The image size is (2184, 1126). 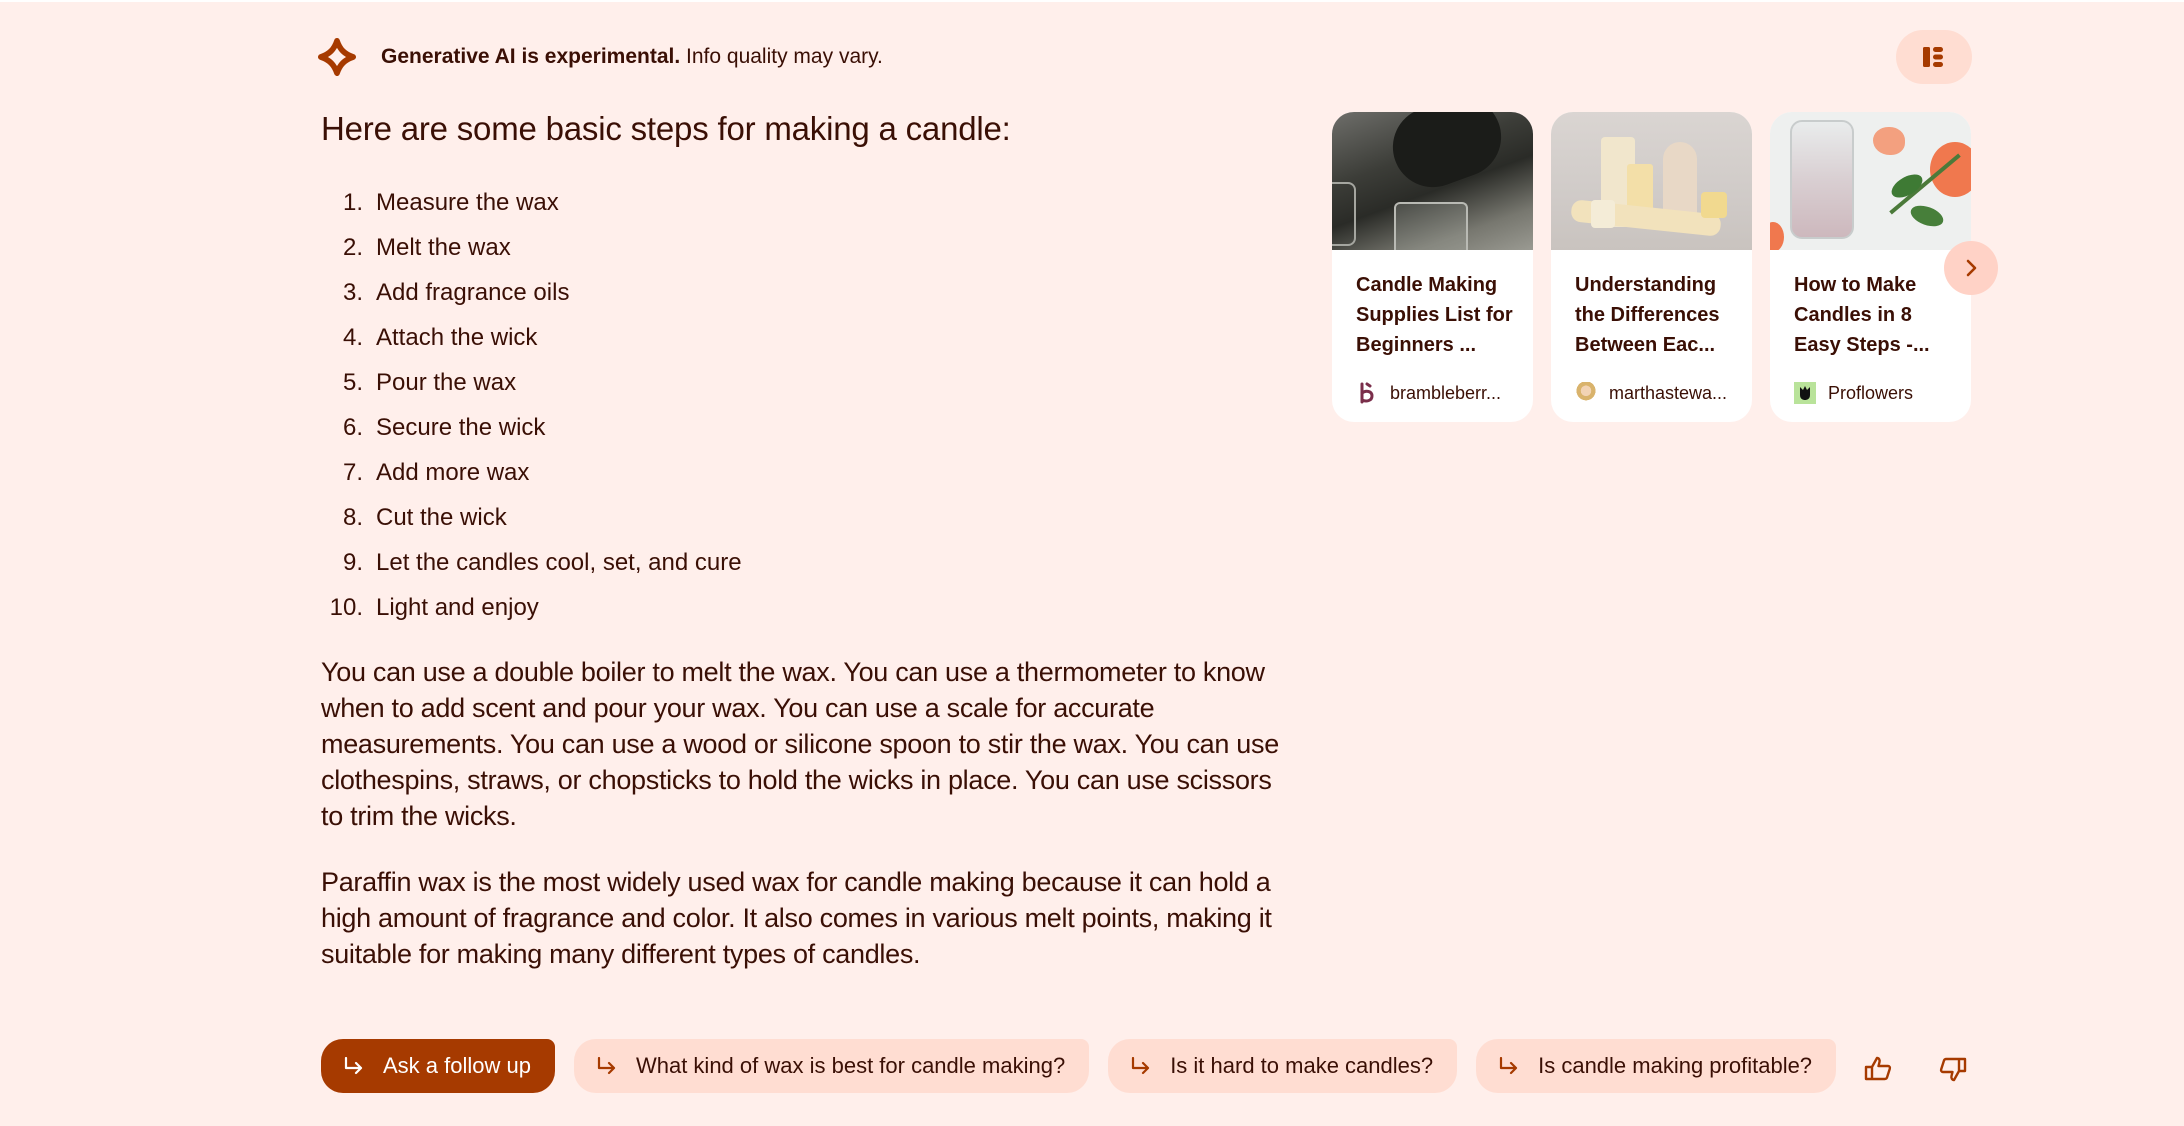 I want to click on step-number: 3., so click(x=352, y=292).